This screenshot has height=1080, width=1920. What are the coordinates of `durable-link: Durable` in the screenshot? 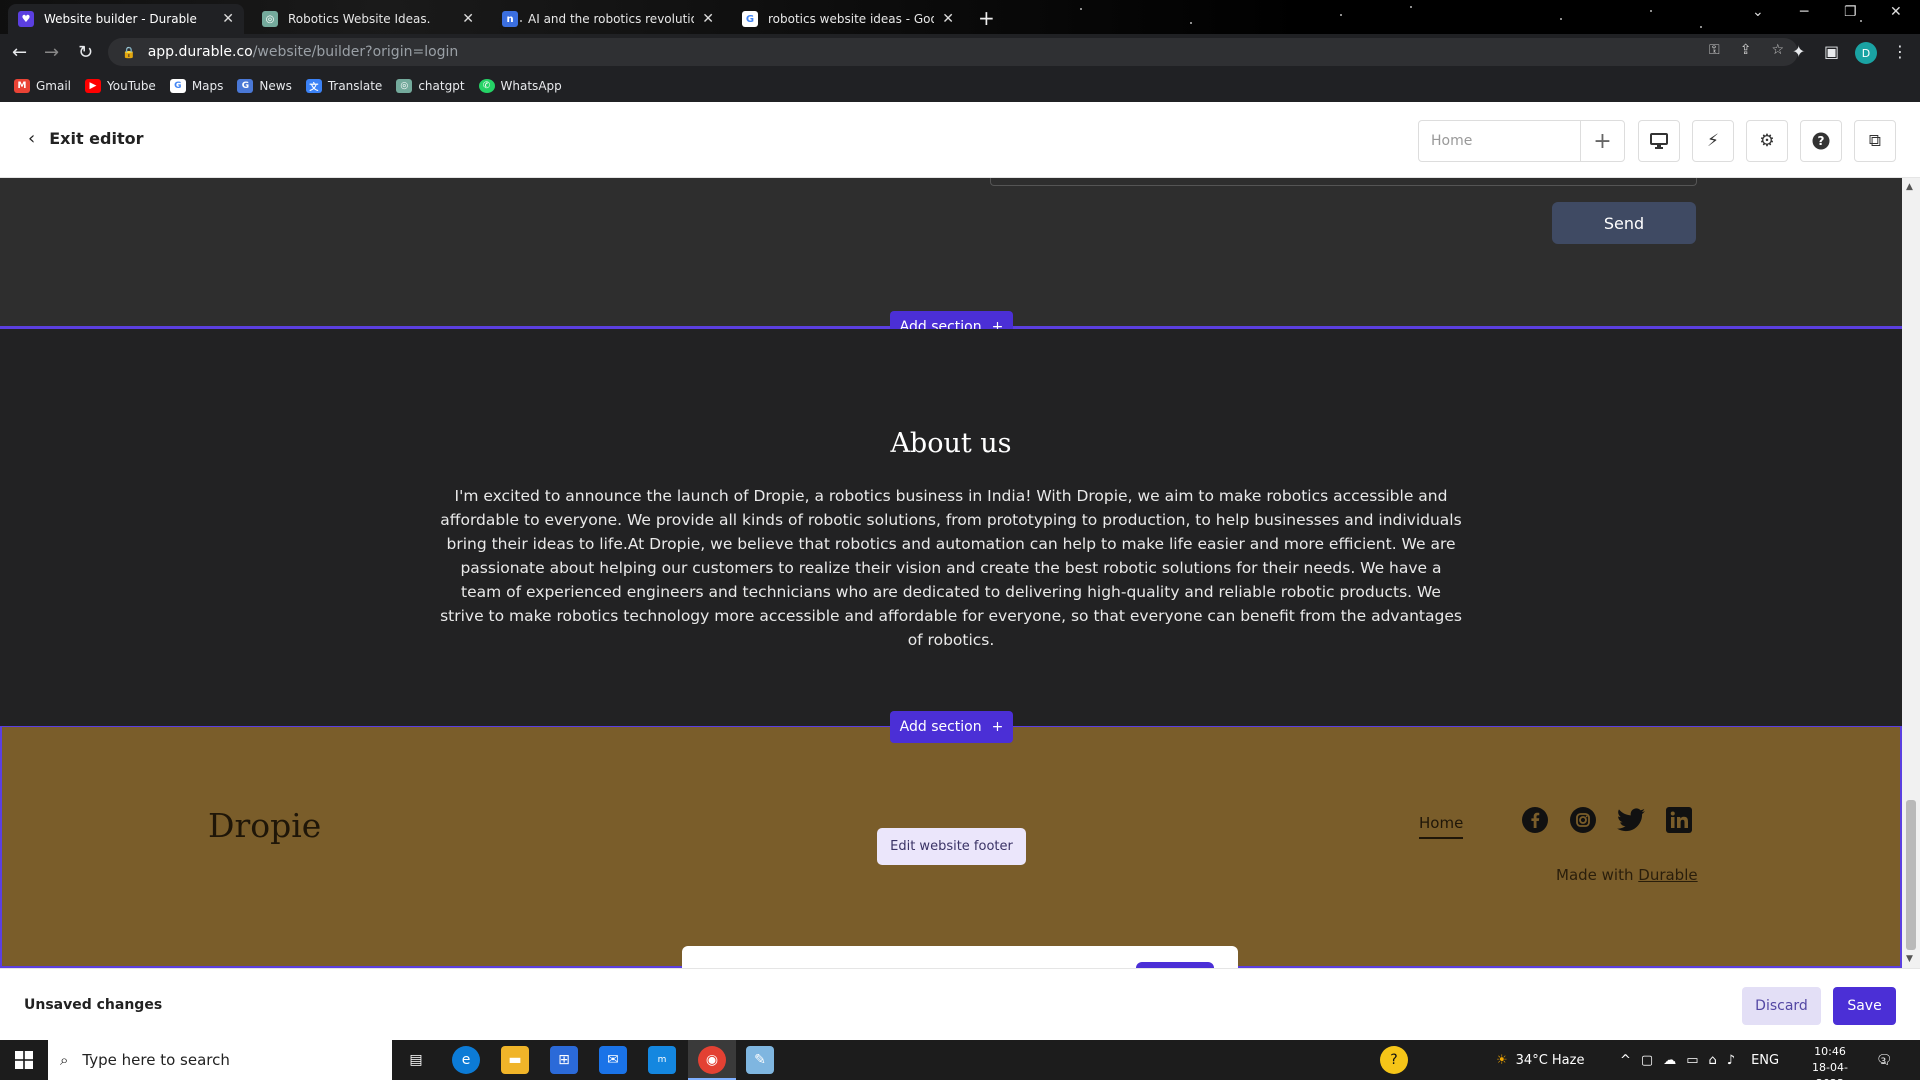 It's located at (1667, 875).